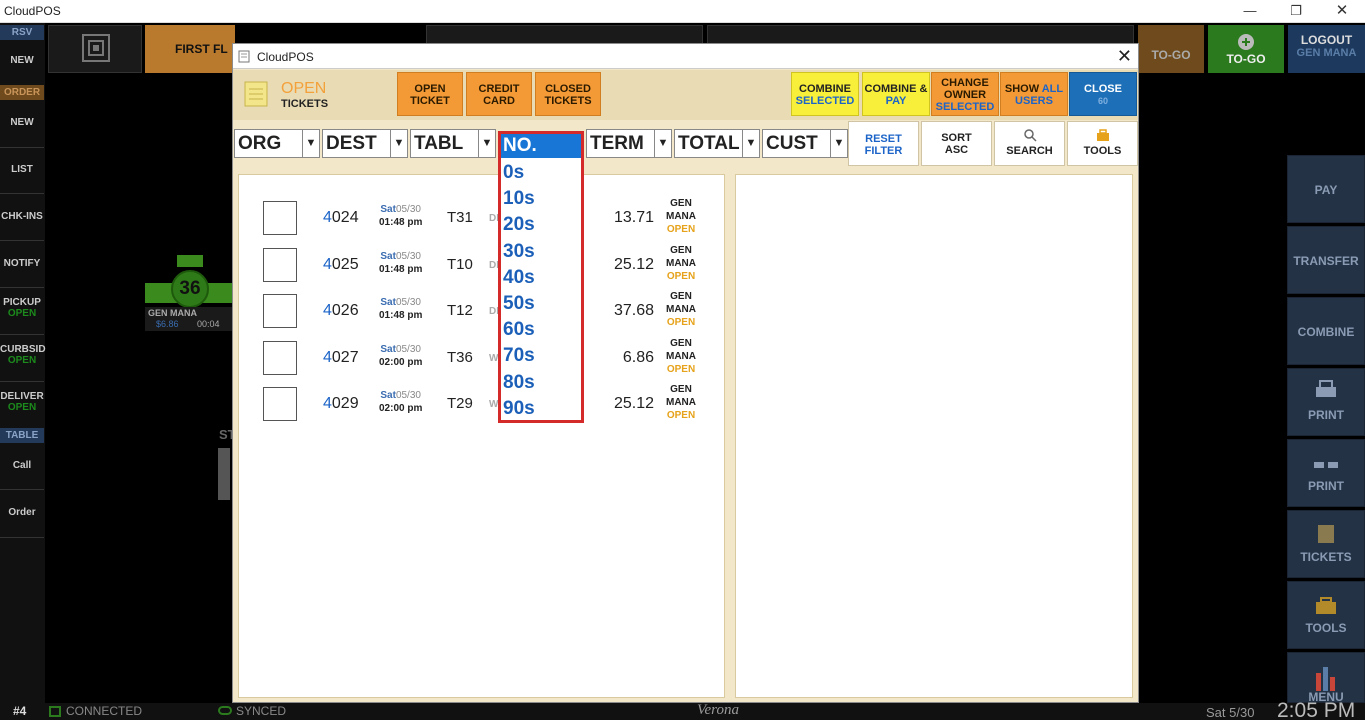 The width and height of the screenshot is (1365, 720). I want to click on ticket-table: T36, so click(460, 357).